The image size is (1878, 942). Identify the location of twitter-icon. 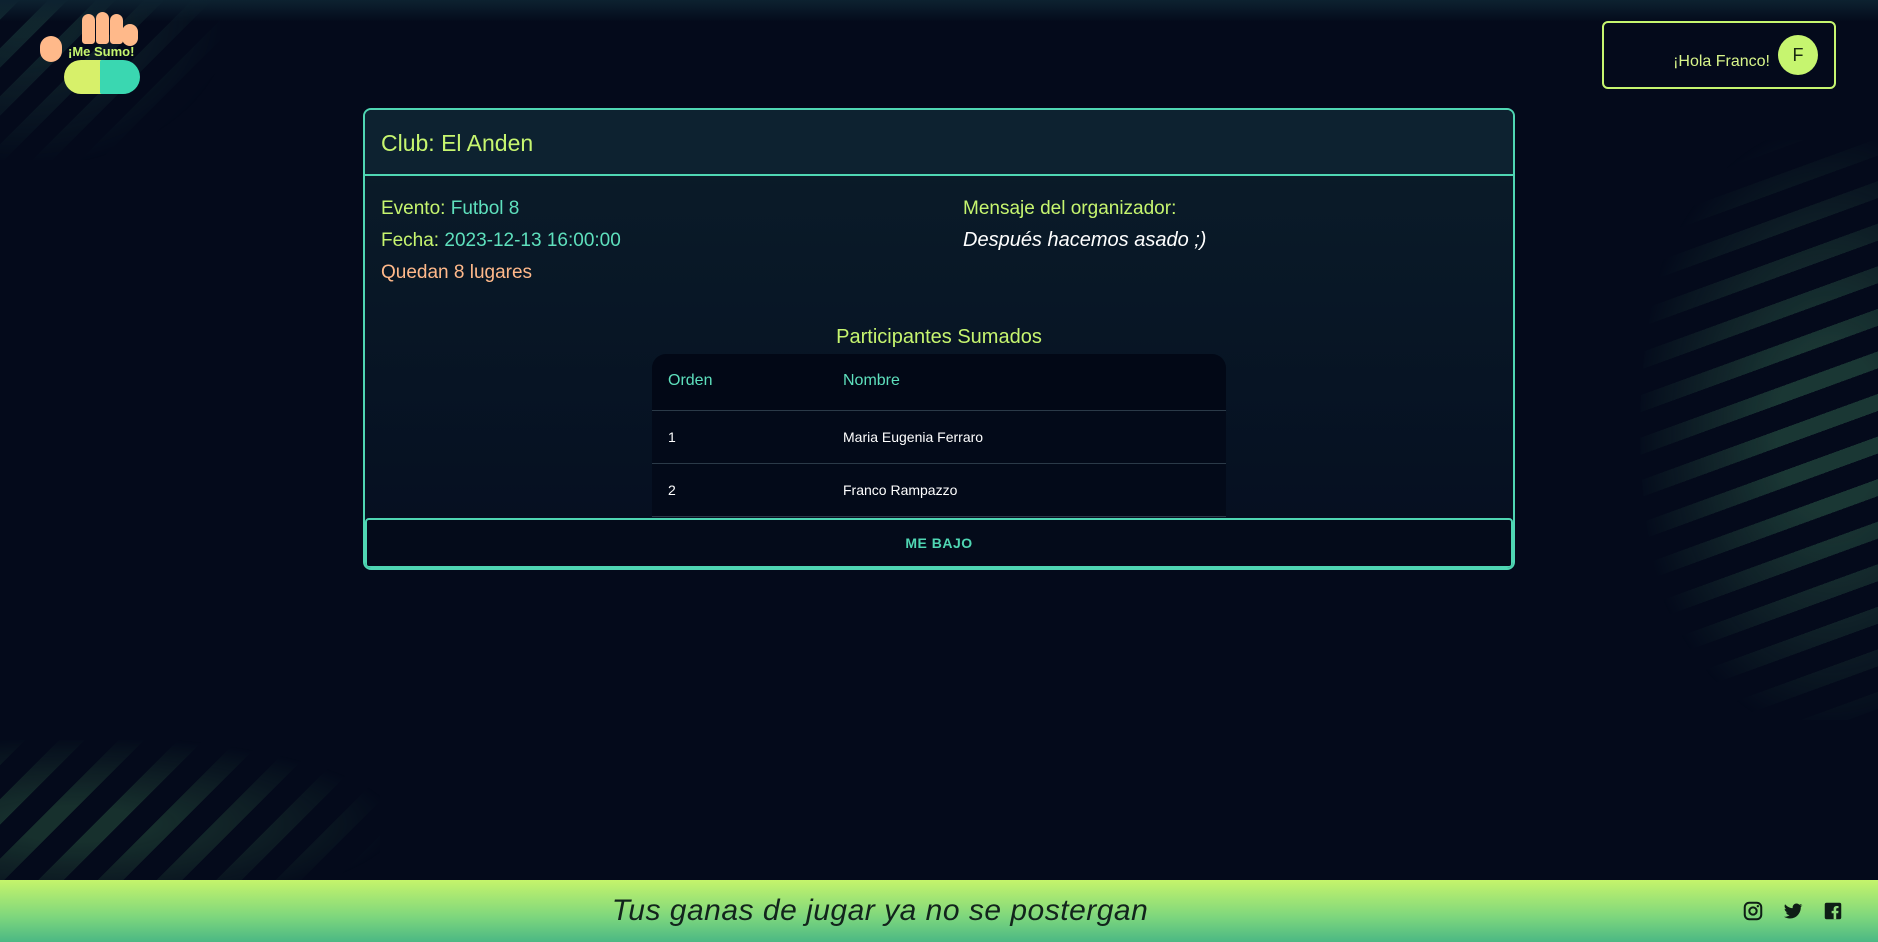
(1793, 911).